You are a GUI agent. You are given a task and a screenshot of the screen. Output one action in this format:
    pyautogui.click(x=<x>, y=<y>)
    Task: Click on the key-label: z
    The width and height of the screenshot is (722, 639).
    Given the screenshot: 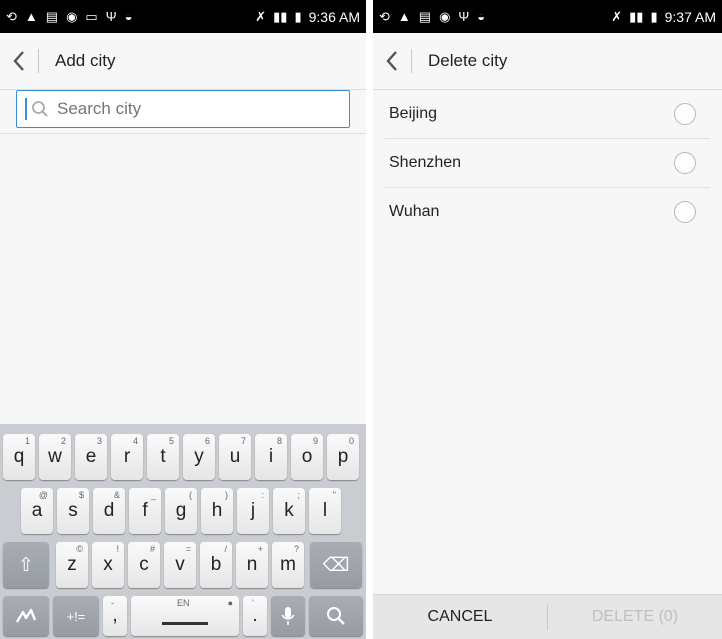 What is the action you would take?
    pyautogui.click(x=72, y=564)
    